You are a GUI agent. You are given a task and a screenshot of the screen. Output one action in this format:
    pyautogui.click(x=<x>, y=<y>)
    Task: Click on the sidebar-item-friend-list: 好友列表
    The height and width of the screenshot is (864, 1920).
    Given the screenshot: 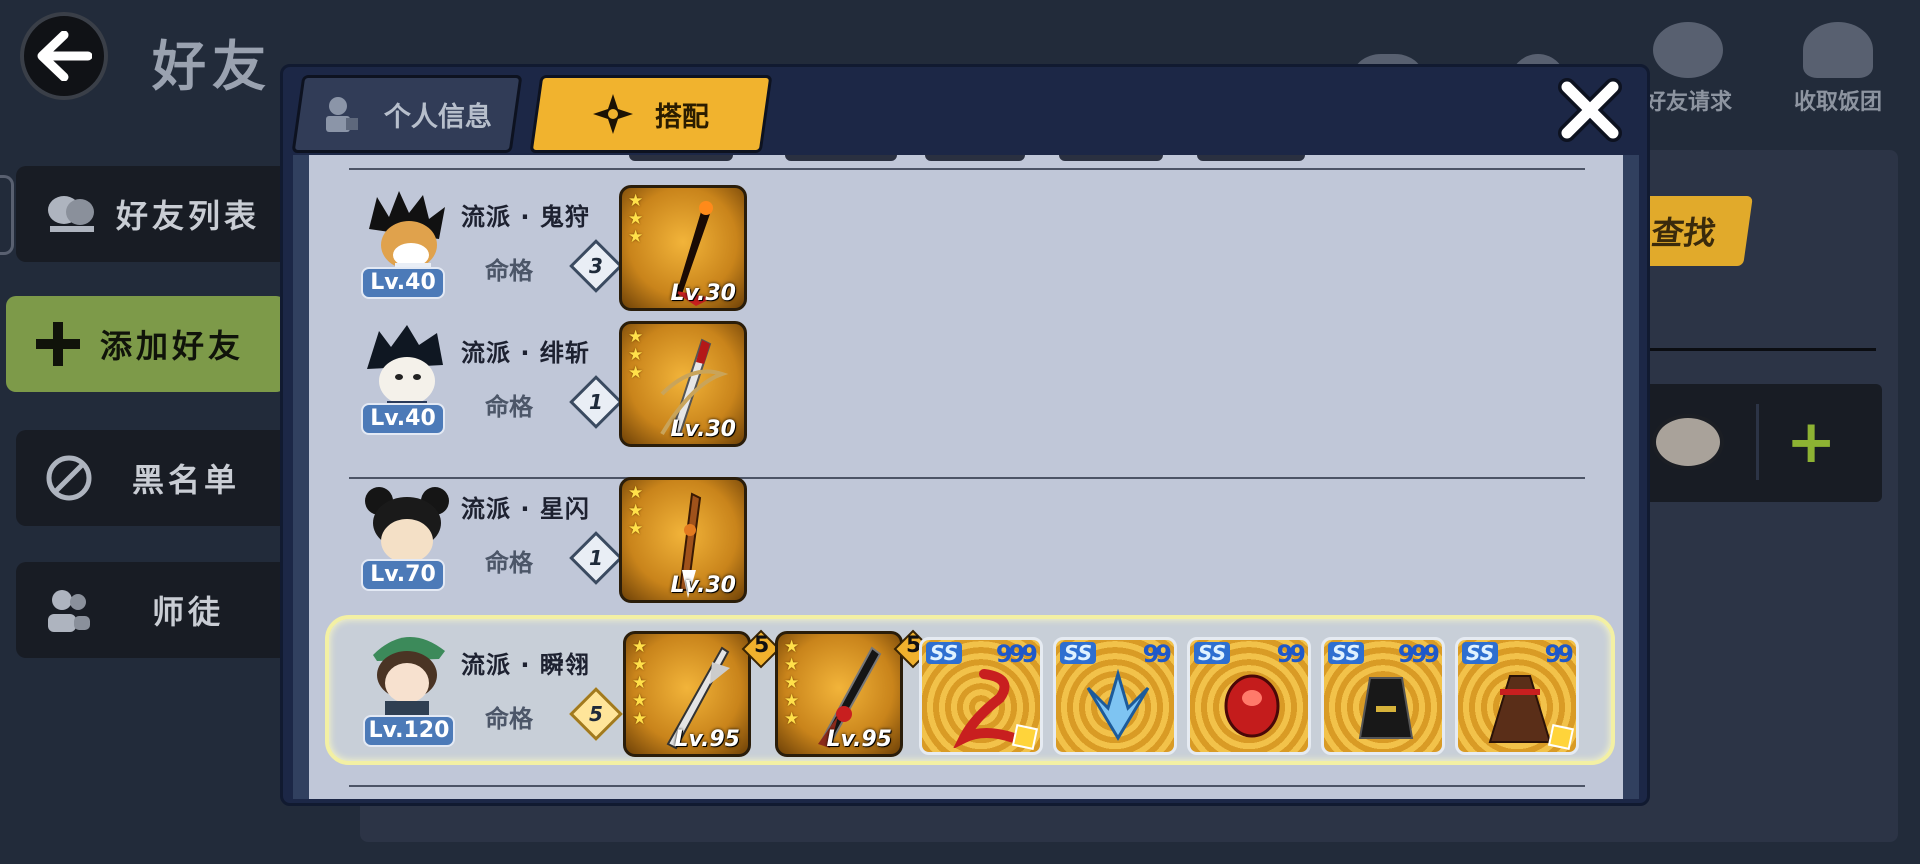 What is the action you would take?
    pyautogui.click(x=156, y=214)
    